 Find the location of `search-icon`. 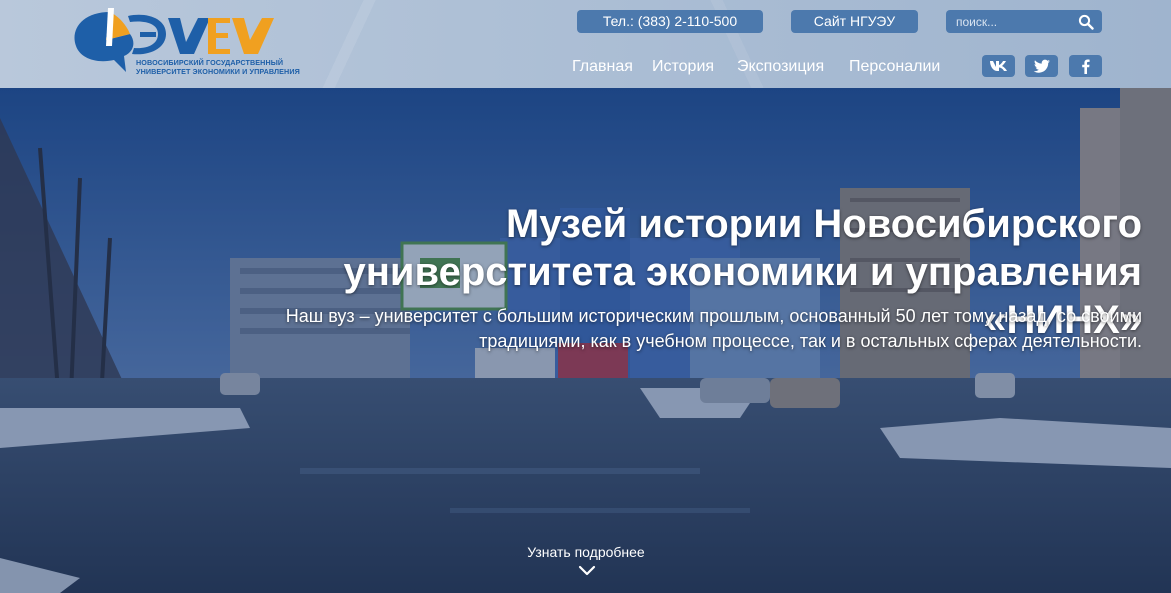

search-icon is located at coordinates (1086, 22).